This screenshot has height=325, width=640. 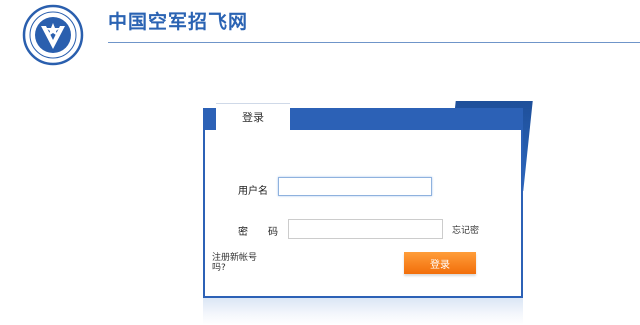 I want to click on tab-login: 登录, so click(x=253, y=117).